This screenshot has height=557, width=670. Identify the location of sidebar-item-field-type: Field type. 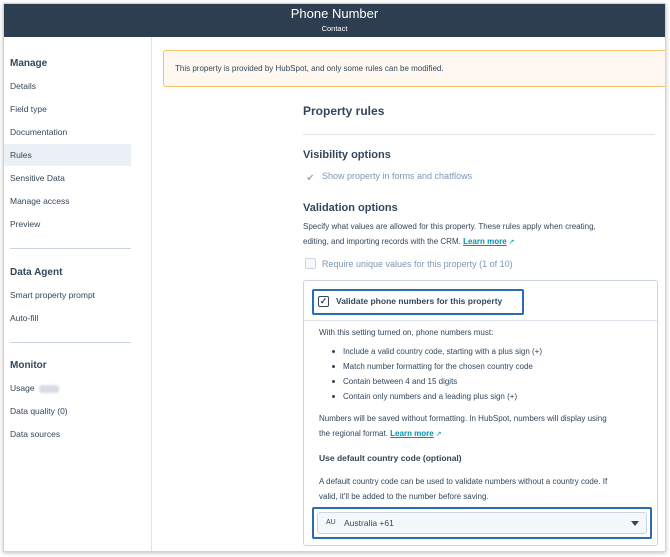
(67, 109).